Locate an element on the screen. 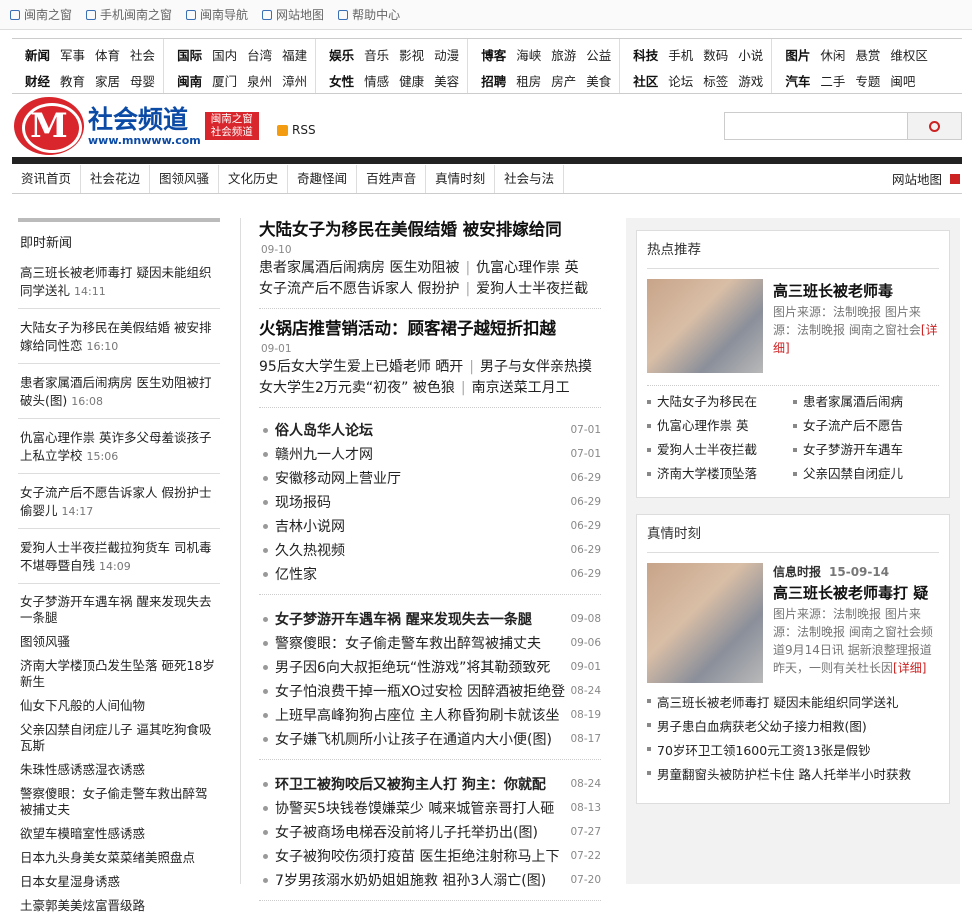 This screenshot has width=972, height=918. channel-link: 论坛 is located at coordinates (680, 80).